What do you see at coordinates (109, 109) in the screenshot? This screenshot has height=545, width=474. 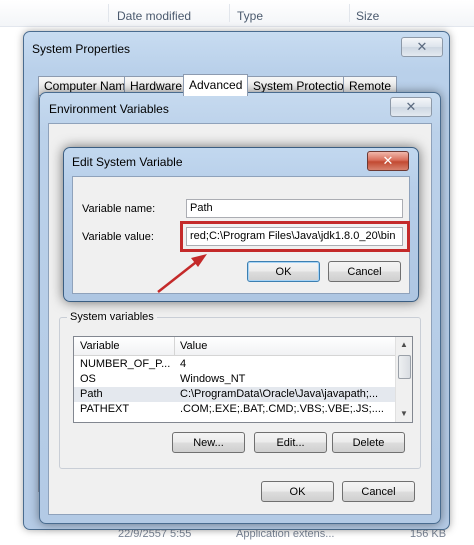 I see `dialog-title: Environment Variables` at bounding box center [109, 109].